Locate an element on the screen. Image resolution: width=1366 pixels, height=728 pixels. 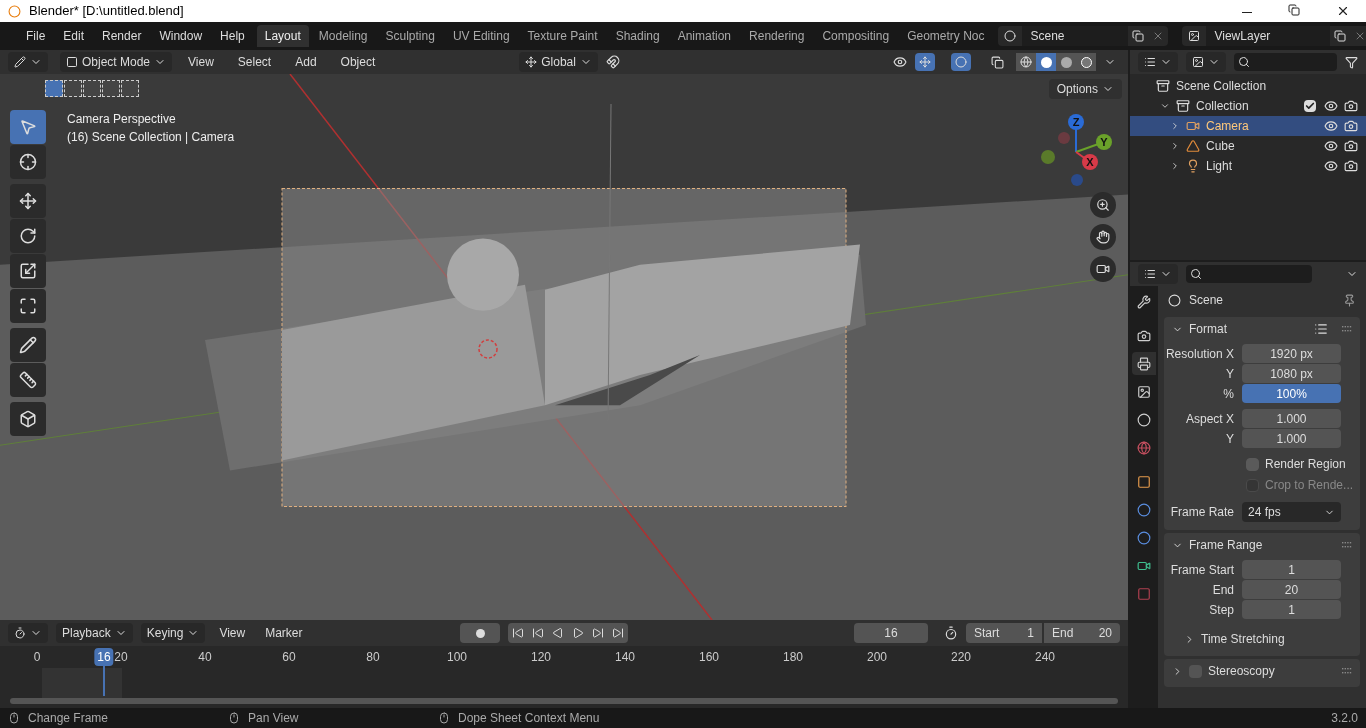
workspace-tab: Compositing is located at coordinates (856, 36).